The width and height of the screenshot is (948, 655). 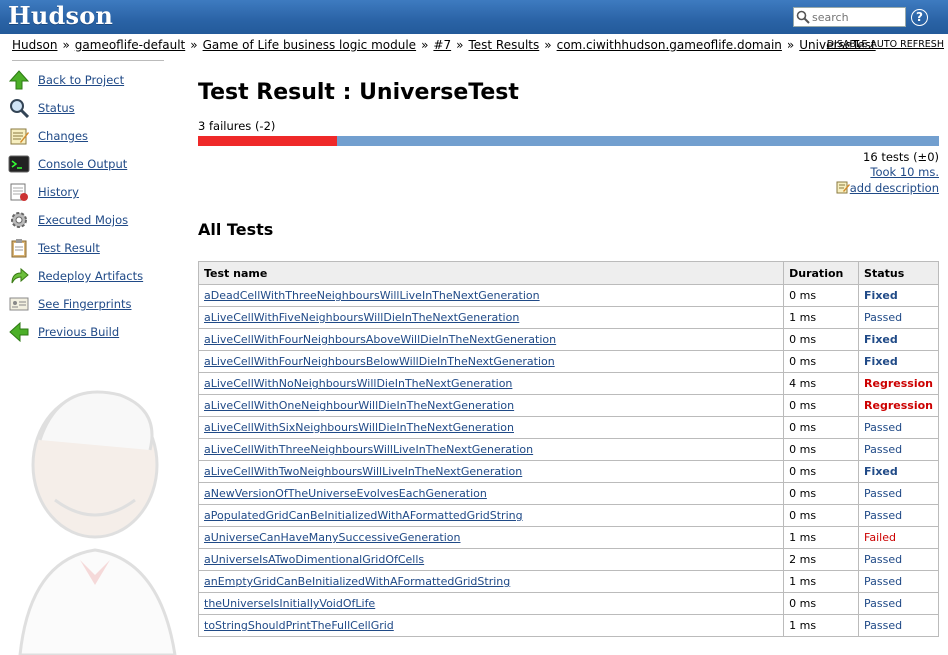 I want to click on duration-cell: 1 ms, so click(x=821, y=581).